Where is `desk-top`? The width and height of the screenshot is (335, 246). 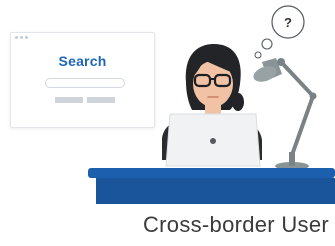
desk-top is located at coordinates (211, 173).